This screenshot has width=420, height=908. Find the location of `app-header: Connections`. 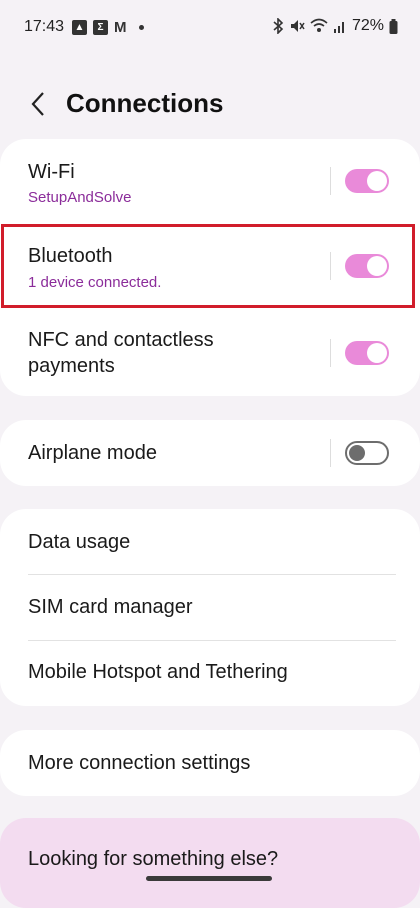

app-header: Connections is located at coordinates (210, 104).